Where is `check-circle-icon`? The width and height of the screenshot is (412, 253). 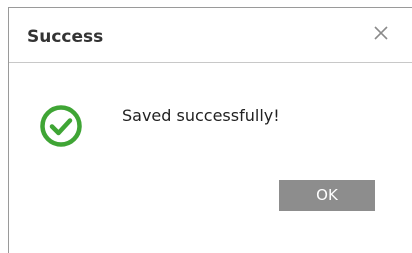
check-circle-icon is located at coordinates (61, 126).